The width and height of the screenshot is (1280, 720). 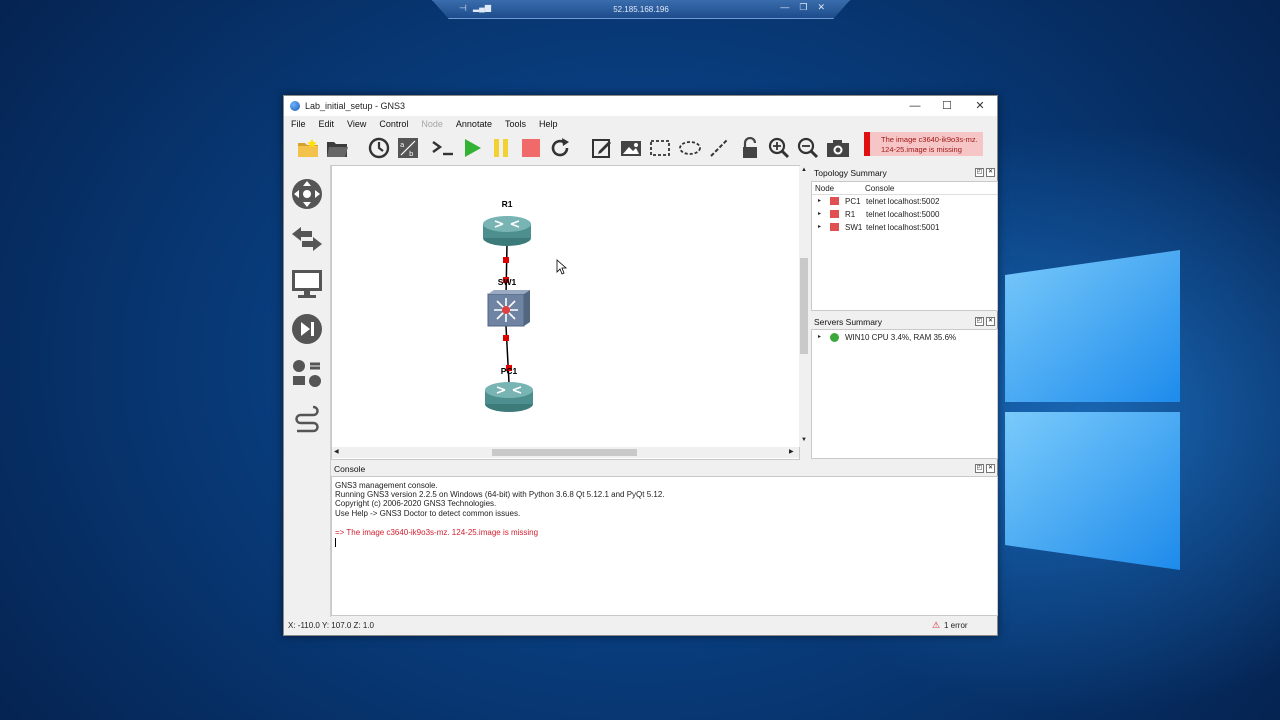 I want to click on node-console: telnet localhost:5000, so click(x=903, y=214).